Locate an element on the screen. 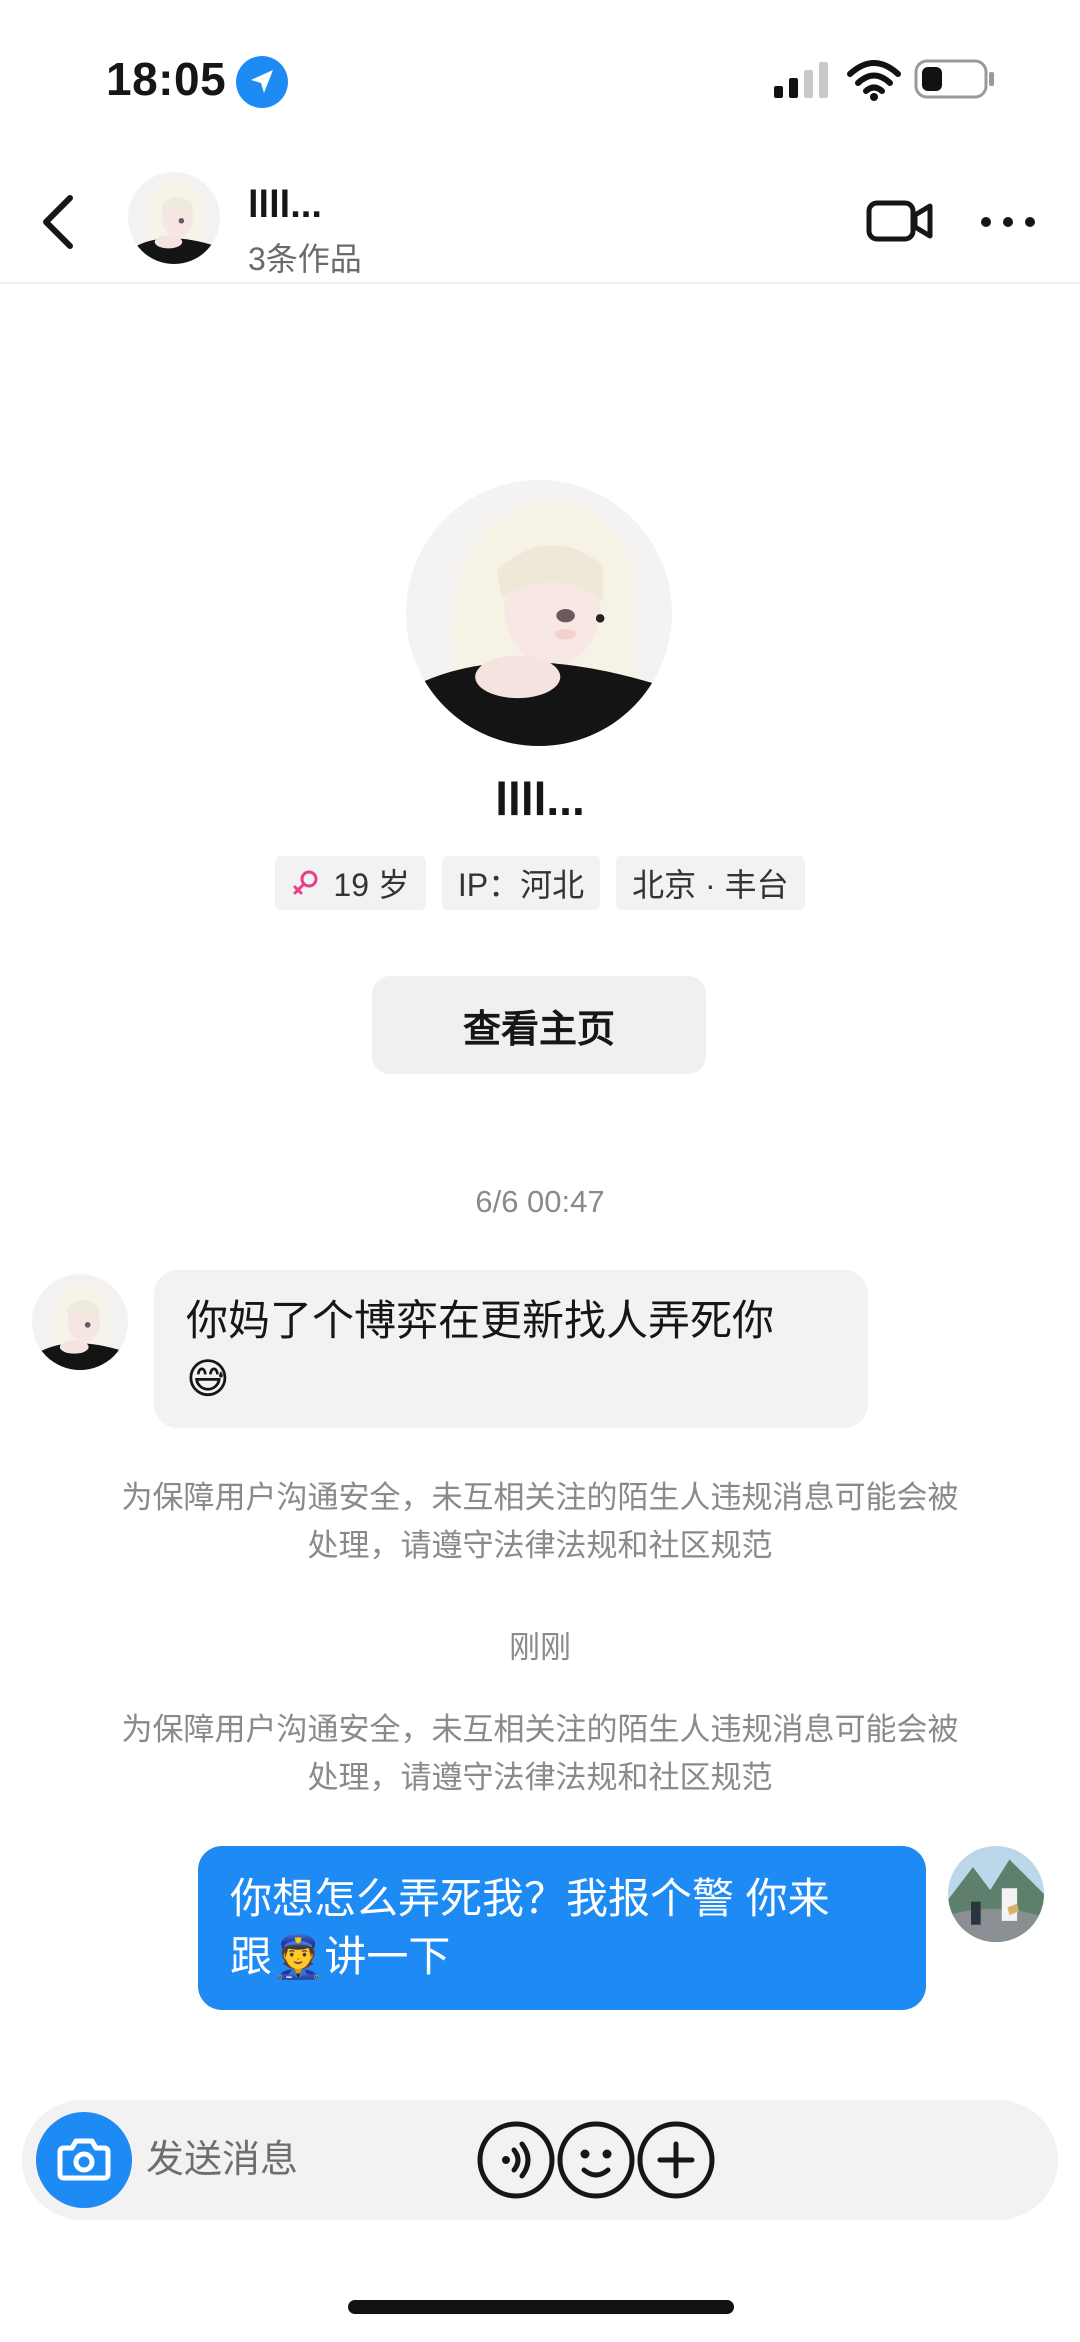 This screenshot has width=1080, height=2342. location-tag-label: 北京 · 丰台 is located at coordinates (710, 885).